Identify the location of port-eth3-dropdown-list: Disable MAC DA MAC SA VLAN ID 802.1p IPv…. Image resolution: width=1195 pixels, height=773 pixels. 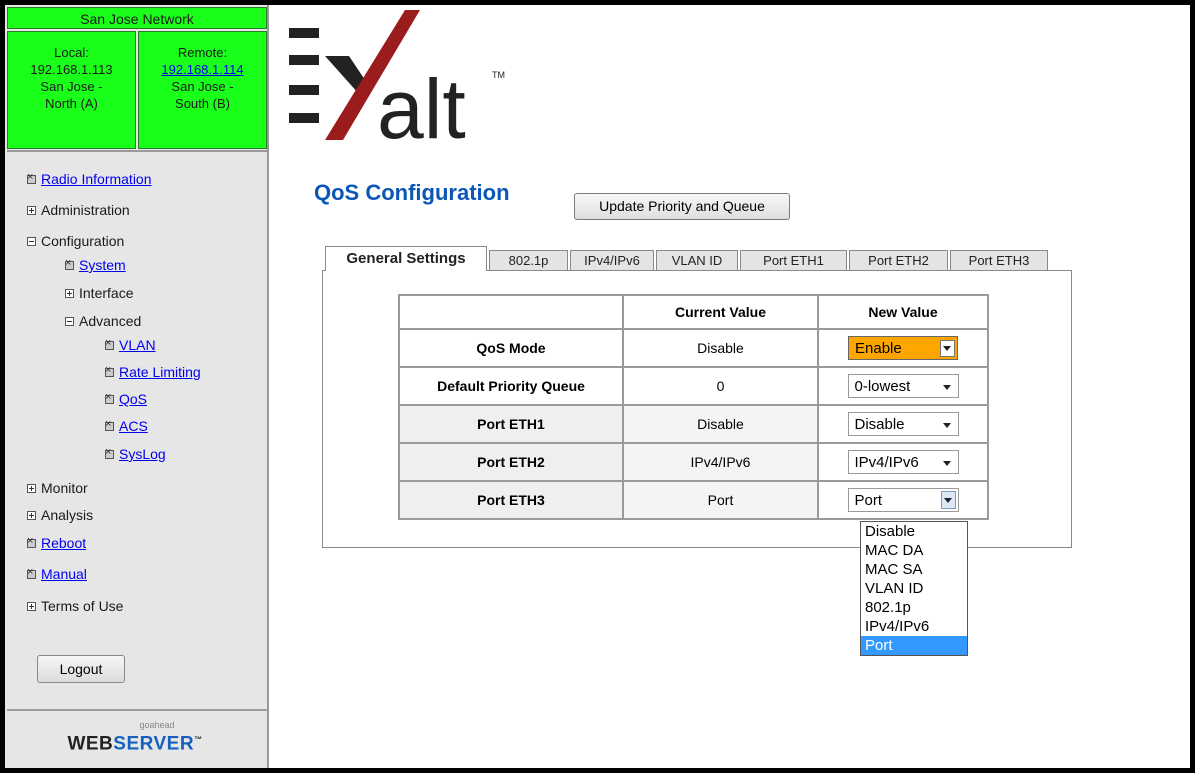
(914, 588).